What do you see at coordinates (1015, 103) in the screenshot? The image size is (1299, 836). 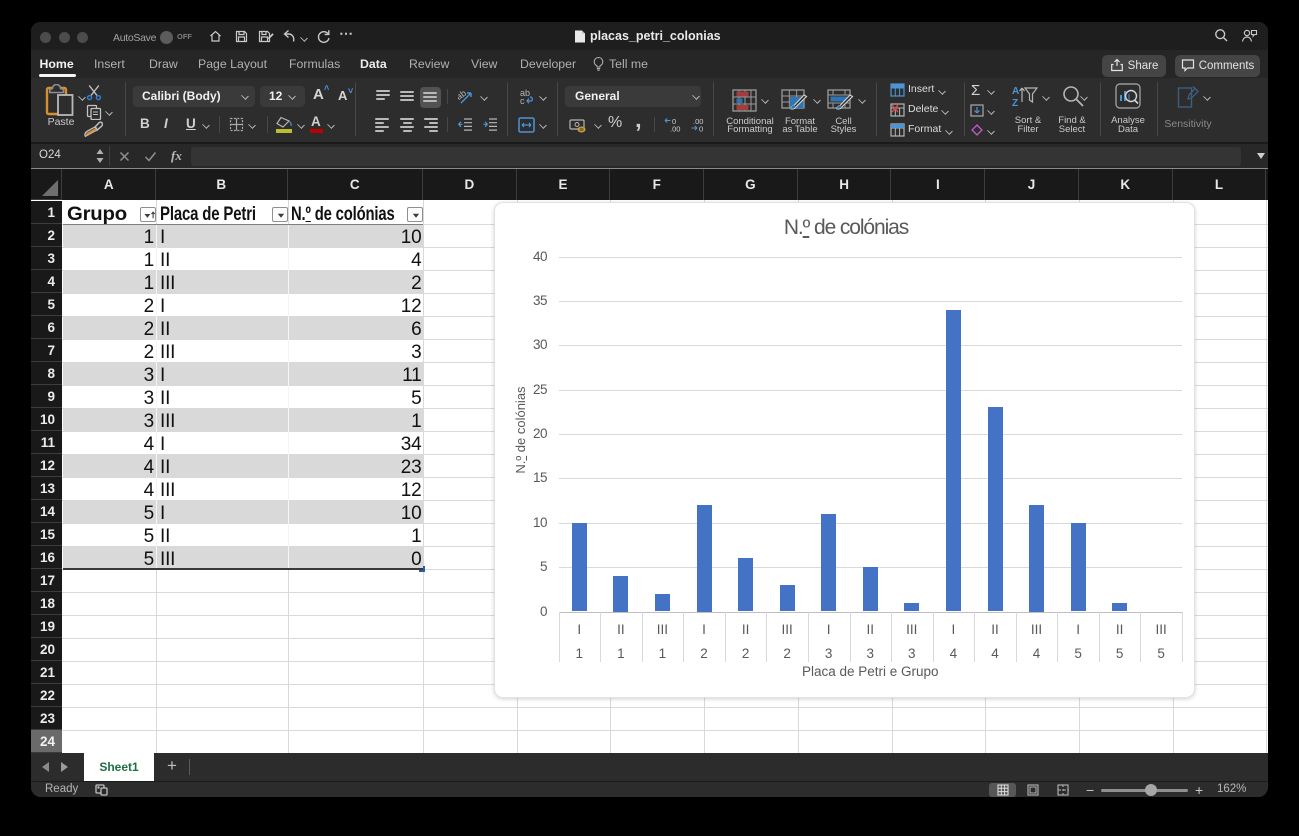 I see `svg-text: Z` at bounding box center [1015, 103].